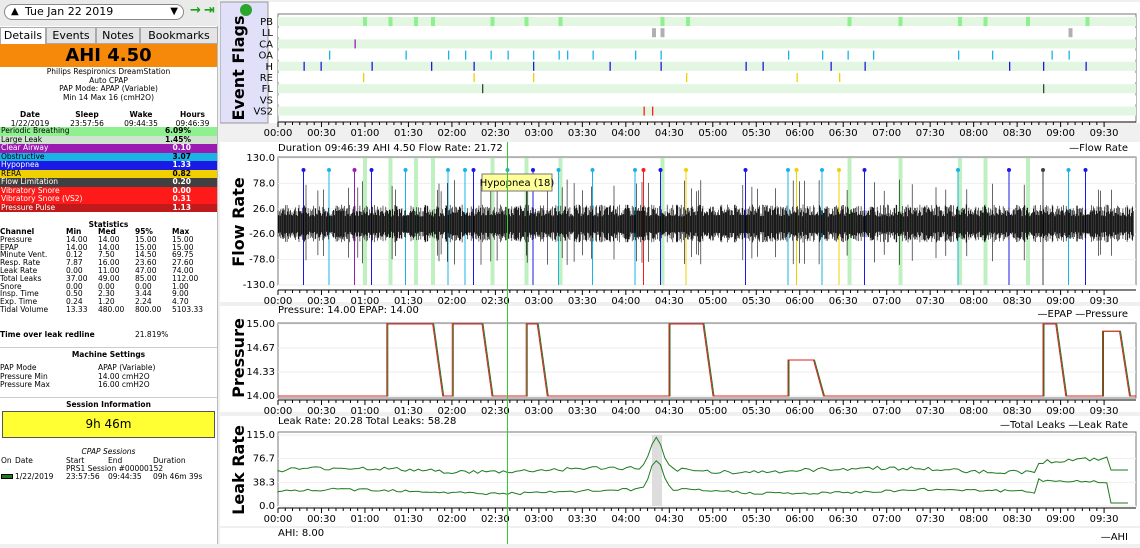 This screenshot has height=548, width=1140. What do you see at coordinates (264, 209) in the screenshot?
I see `flow-ytick: 26.0` at bounding box center [264, 209].